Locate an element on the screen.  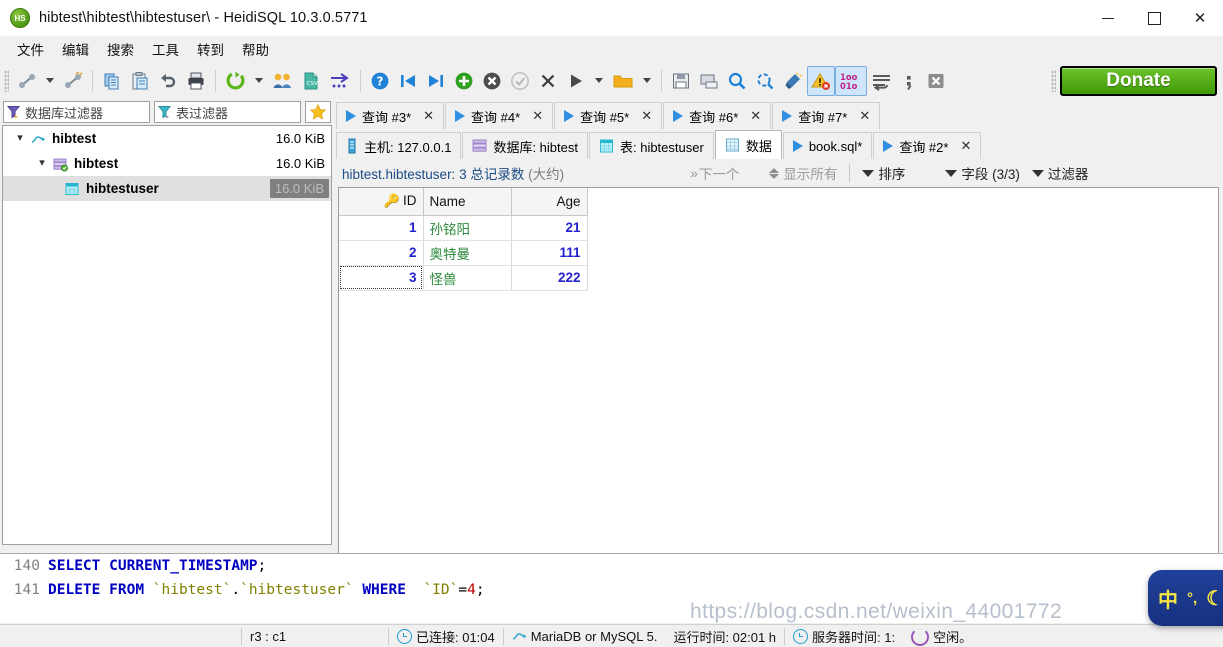
run-icon is located at coordinates (576, 81).